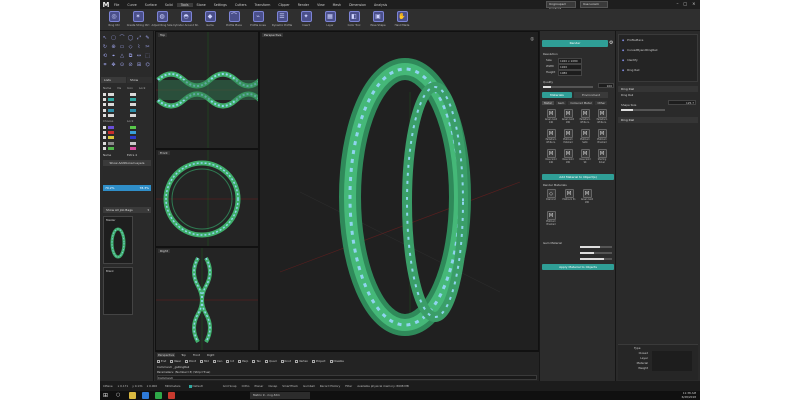 This screenshot has height=400, width=800. Describe the element at coordinates (166, 355) in the screenshot. I see `viewport-tab-perspective: Perspective` at that location.